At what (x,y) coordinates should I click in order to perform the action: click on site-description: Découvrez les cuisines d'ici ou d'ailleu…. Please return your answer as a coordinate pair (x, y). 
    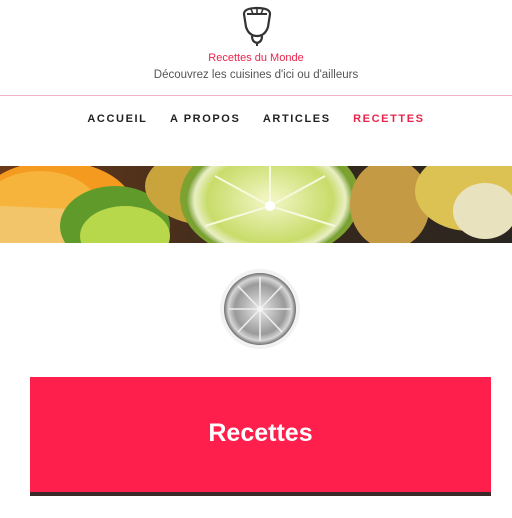
    Looking at the image, I should click on (256, 75).